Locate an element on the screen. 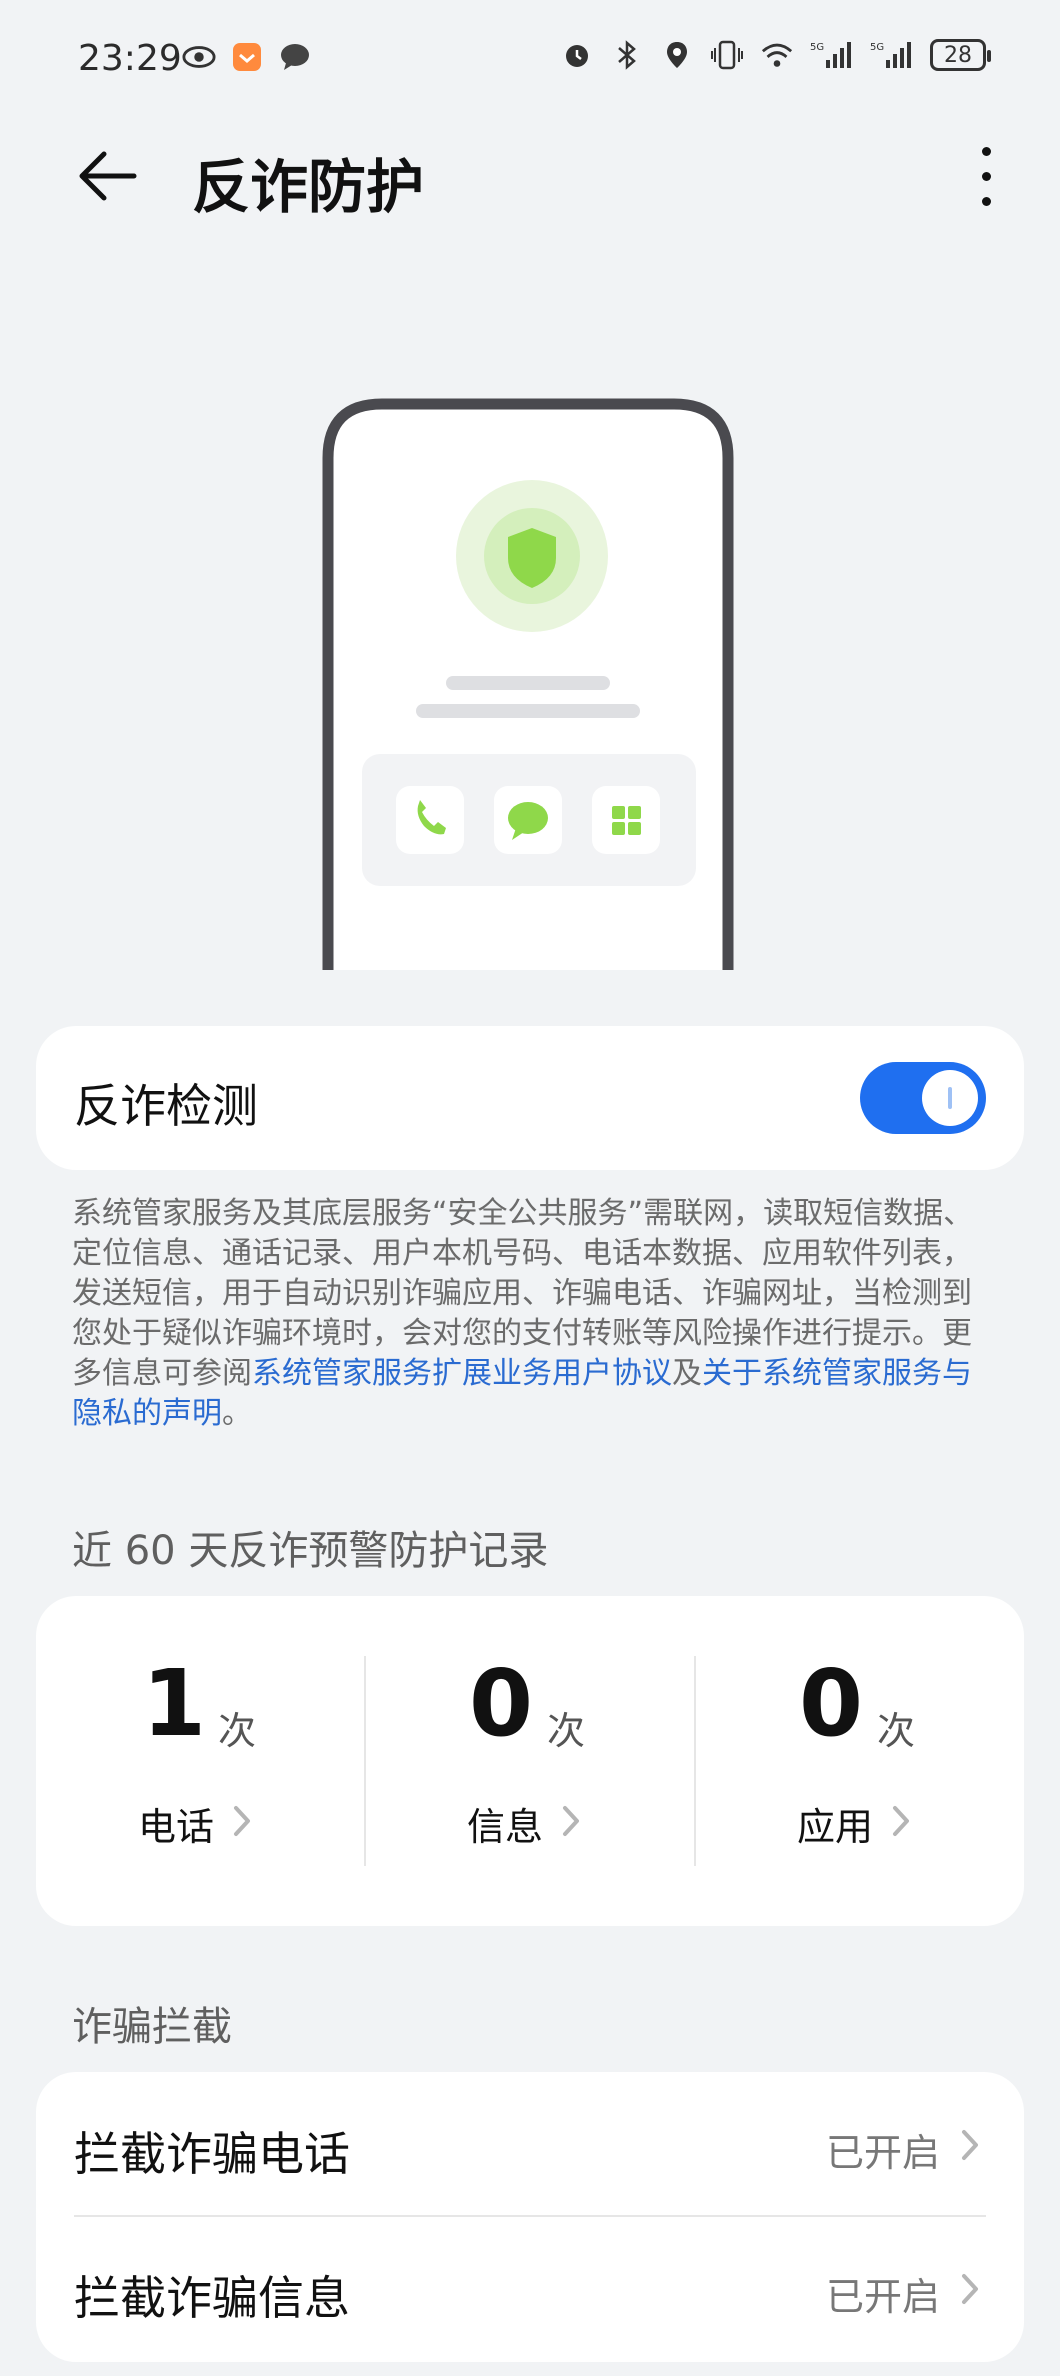  status-time: 23:29 is located at coordinates (130, 58).